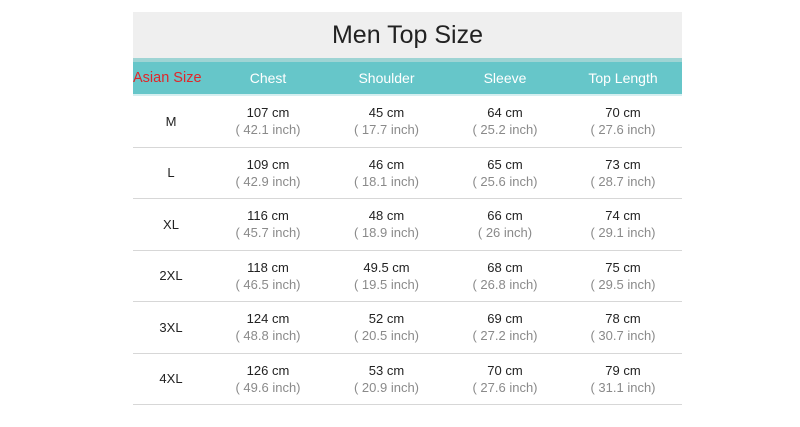  Describe the element at coordinates (386, 130) in the screenshot. I see `value-inch: ( 17.7 inch)` at that location.